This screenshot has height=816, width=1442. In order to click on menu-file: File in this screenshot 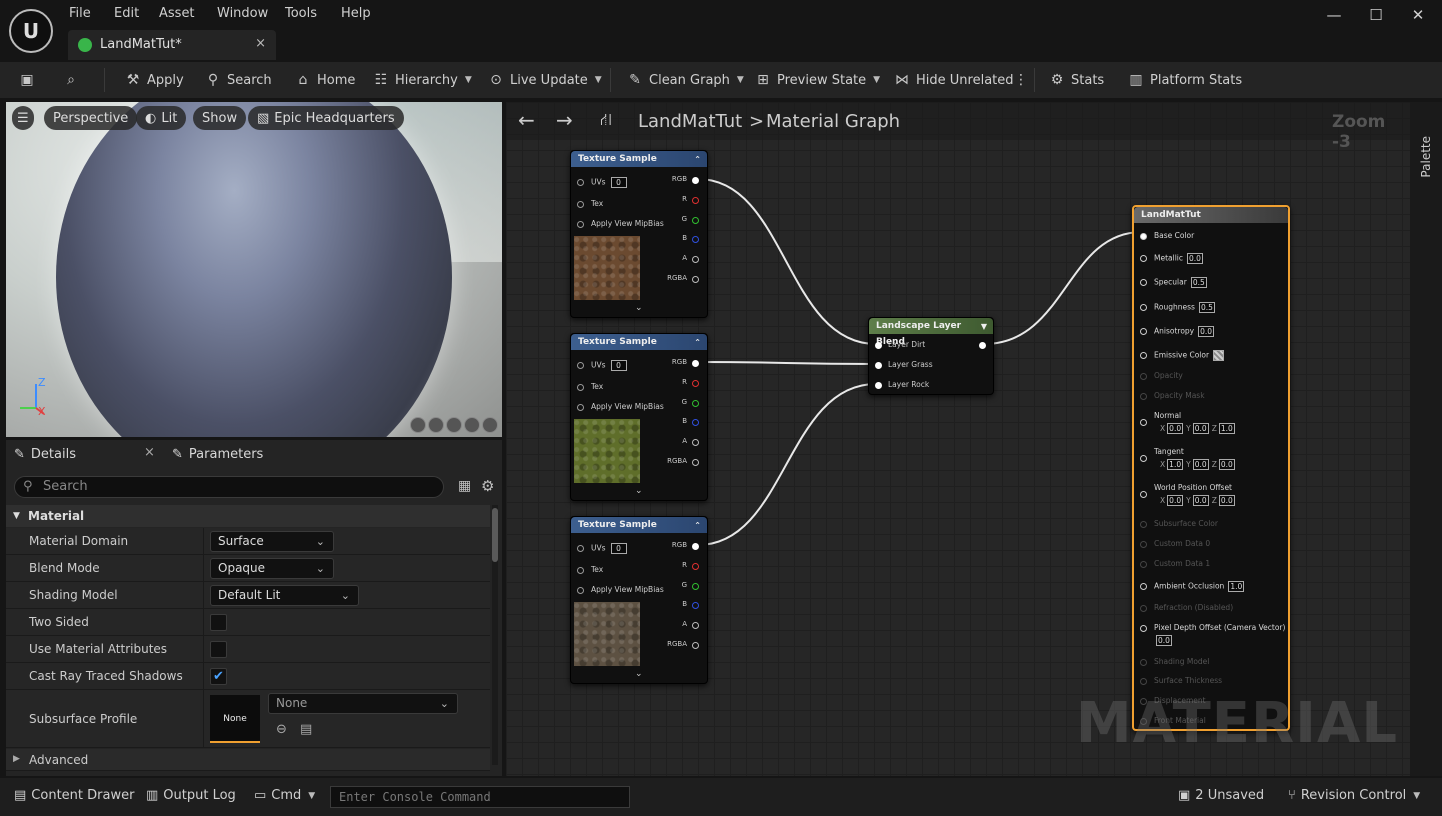, I will do `click(80, 13)`.